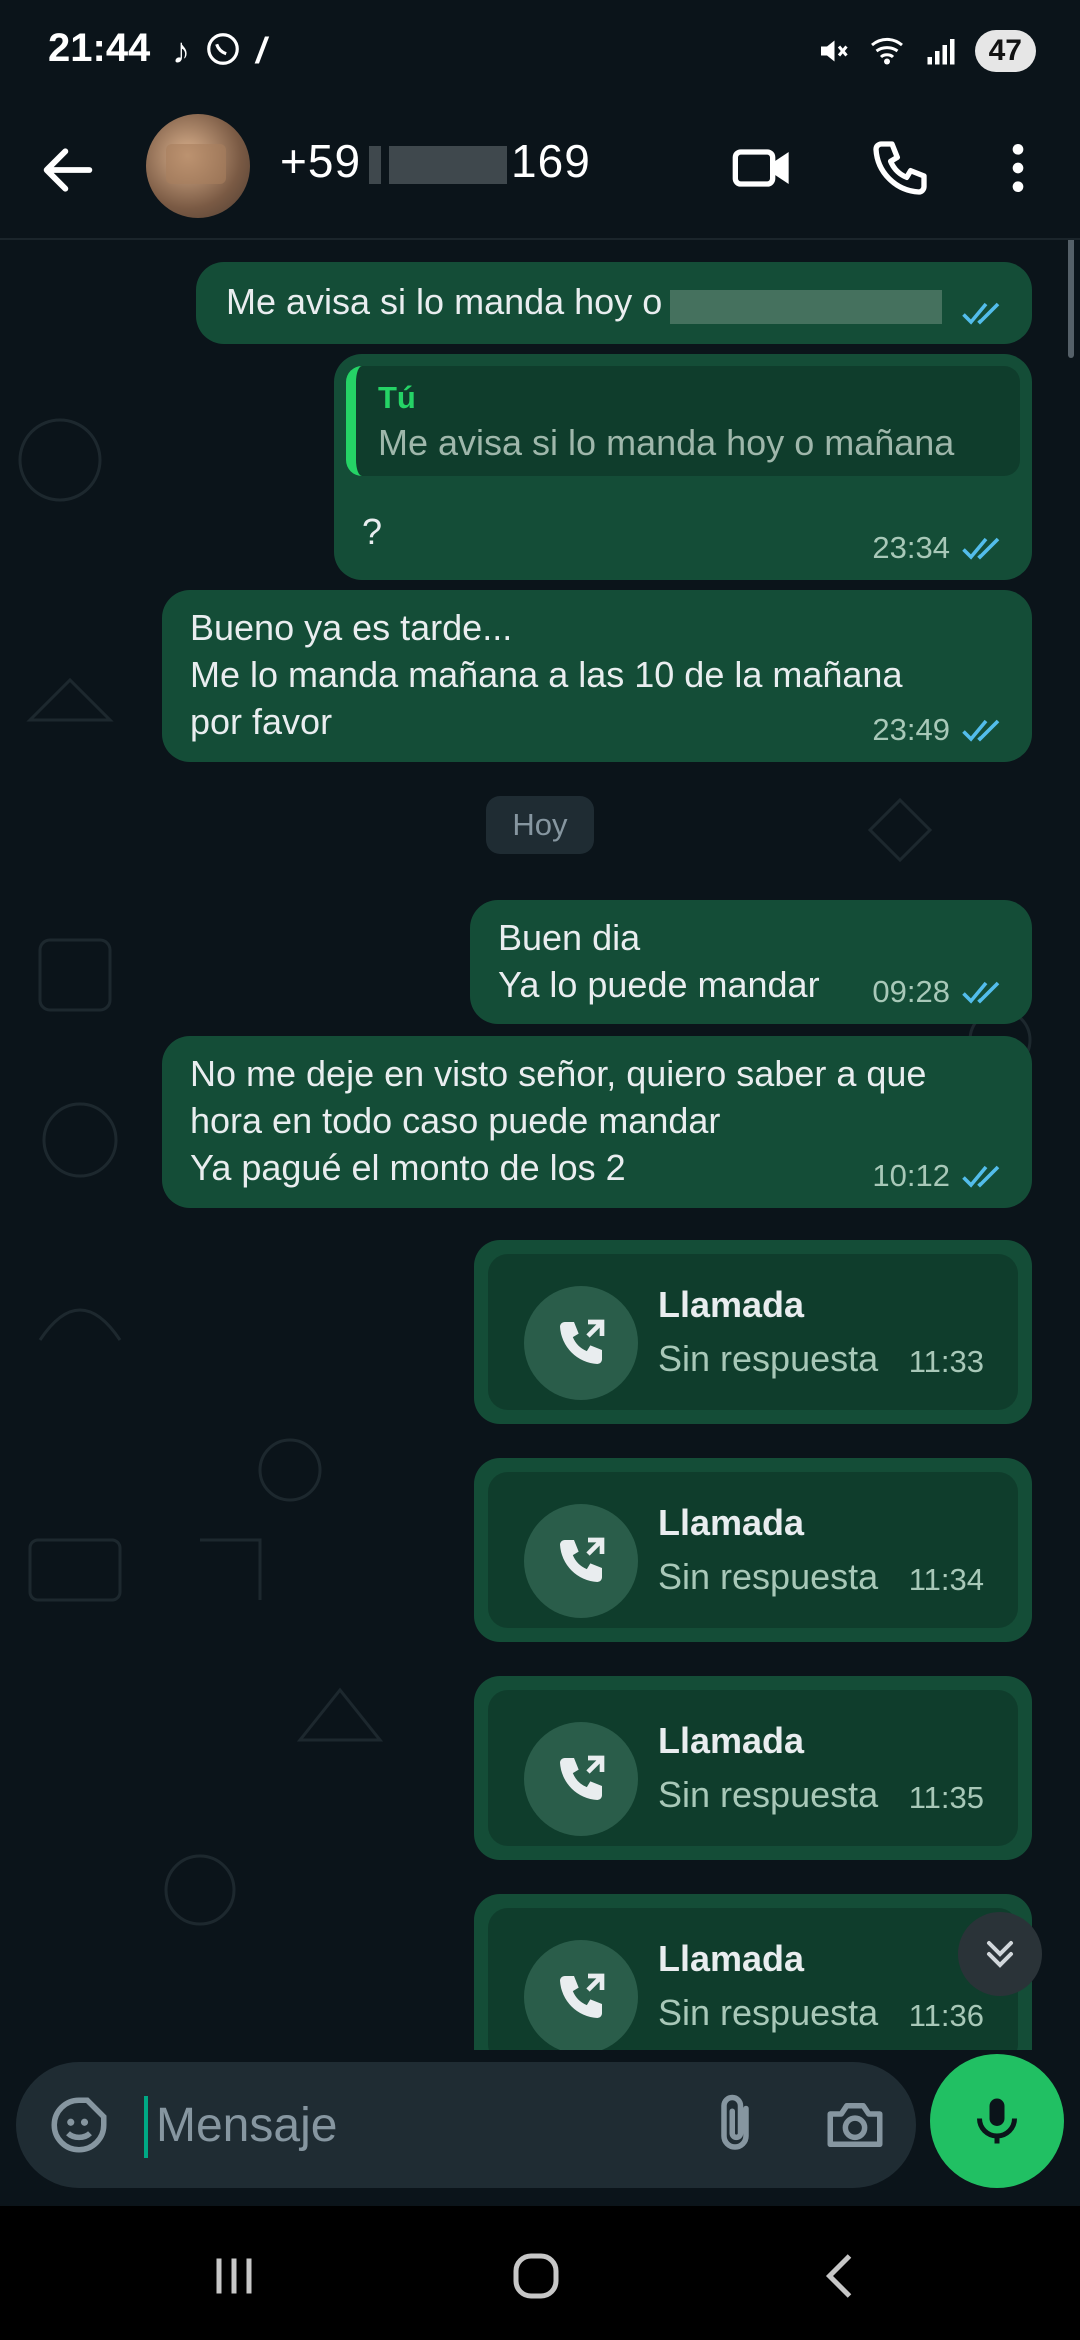  I want to click on message-meta: 23:49, so click(939, 730).